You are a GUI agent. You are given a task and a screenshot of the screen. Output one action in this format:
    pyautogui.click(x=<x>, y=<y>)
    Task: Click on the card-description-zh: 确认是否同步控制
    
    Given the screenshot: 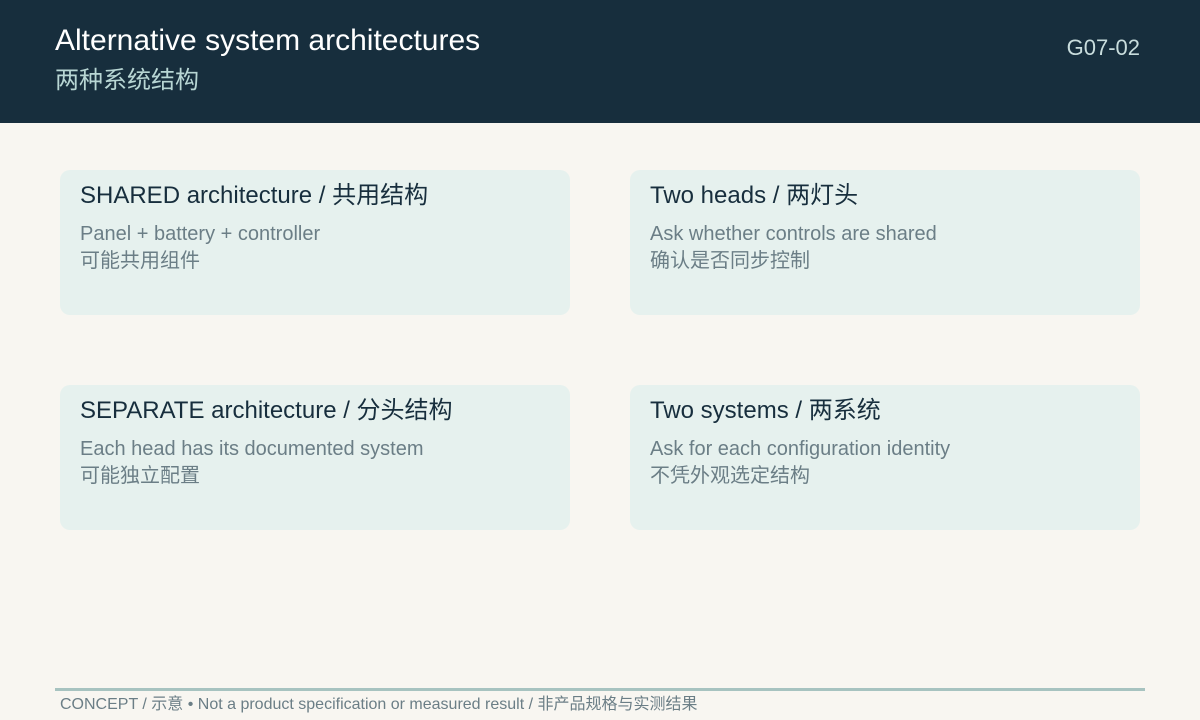 What is the action you would take?
    pyautogui.click(x=730, y=261)
    